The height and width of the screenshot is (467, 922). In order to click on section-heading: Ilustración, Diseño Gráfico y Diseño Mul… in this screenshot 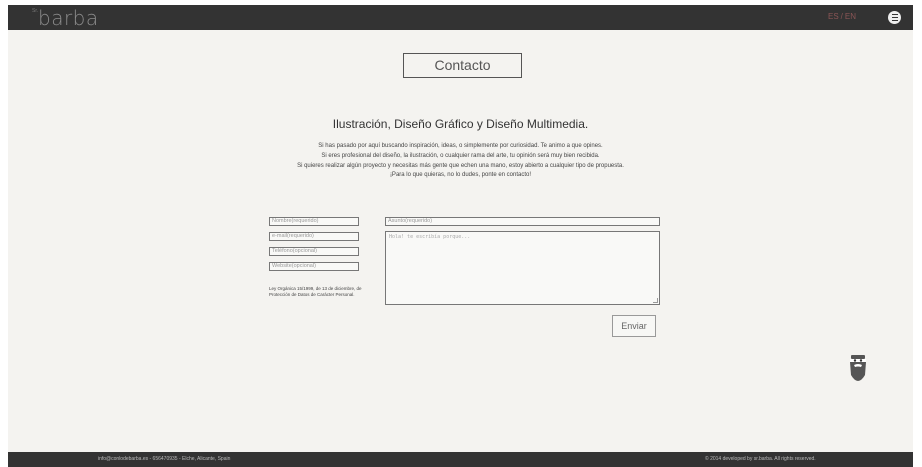, I will do `click(460, 124)`.